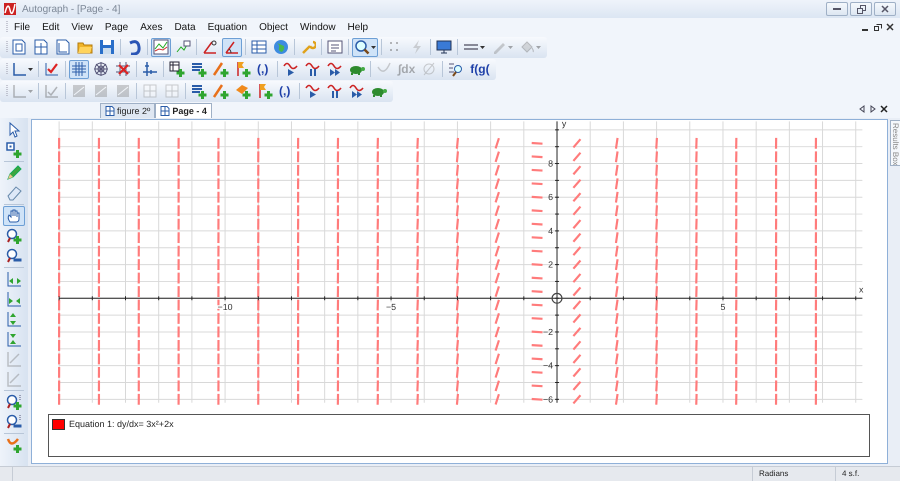  I want to click on shrink-y-icon, so click(14, 339).